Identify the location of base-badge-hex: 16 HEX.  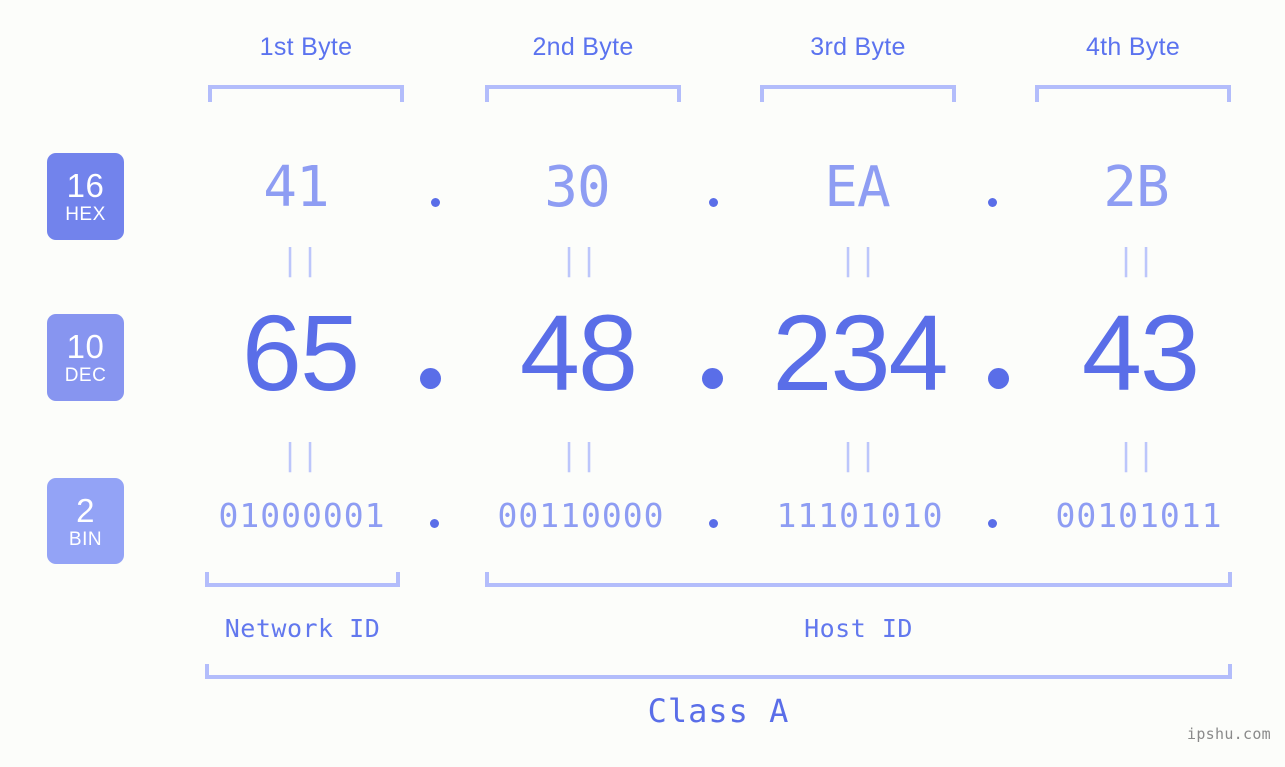
(85, 196).